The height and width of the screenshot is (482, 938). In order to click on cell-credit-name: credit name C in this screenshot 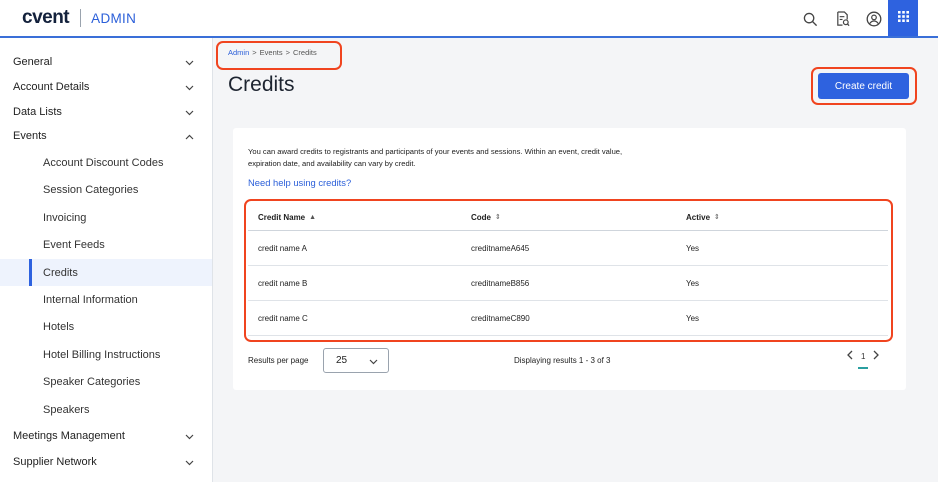, I will do `click(283, 318)`.